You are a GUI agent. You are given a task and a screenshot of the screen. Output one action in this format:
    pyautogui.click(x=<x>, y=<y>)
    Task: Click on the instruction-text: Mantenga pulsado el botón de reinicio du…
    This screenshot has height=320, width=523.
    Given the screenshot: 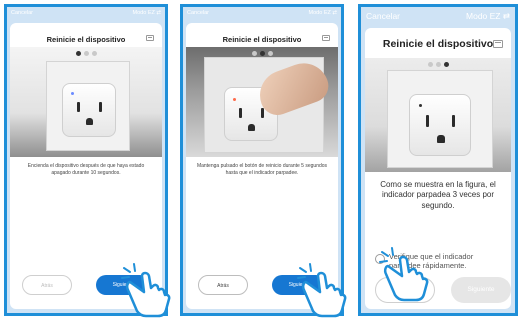 What is the action you would take?
    pyautogui.click(x=262, y=169)
    